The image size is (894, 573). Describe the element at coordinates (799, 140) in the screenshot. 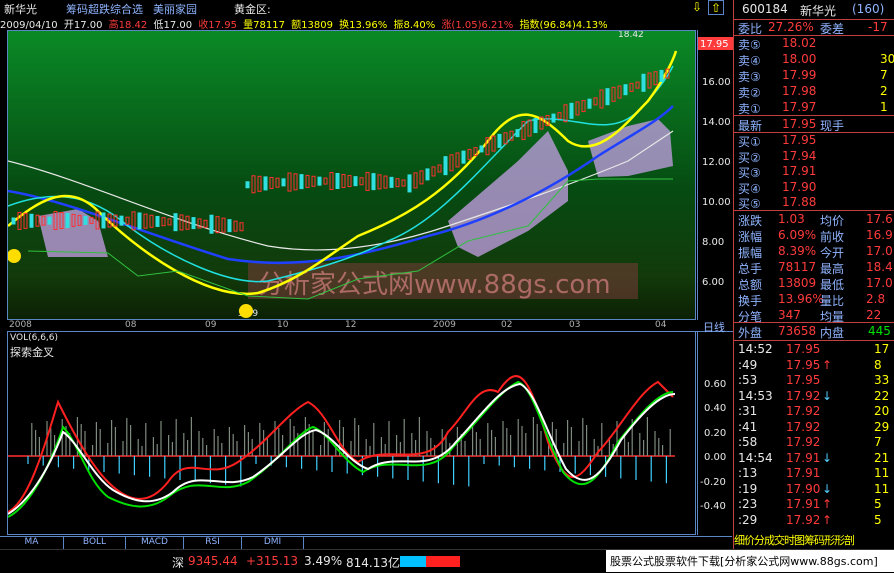

I see `bid-price: 17.95` at that location.